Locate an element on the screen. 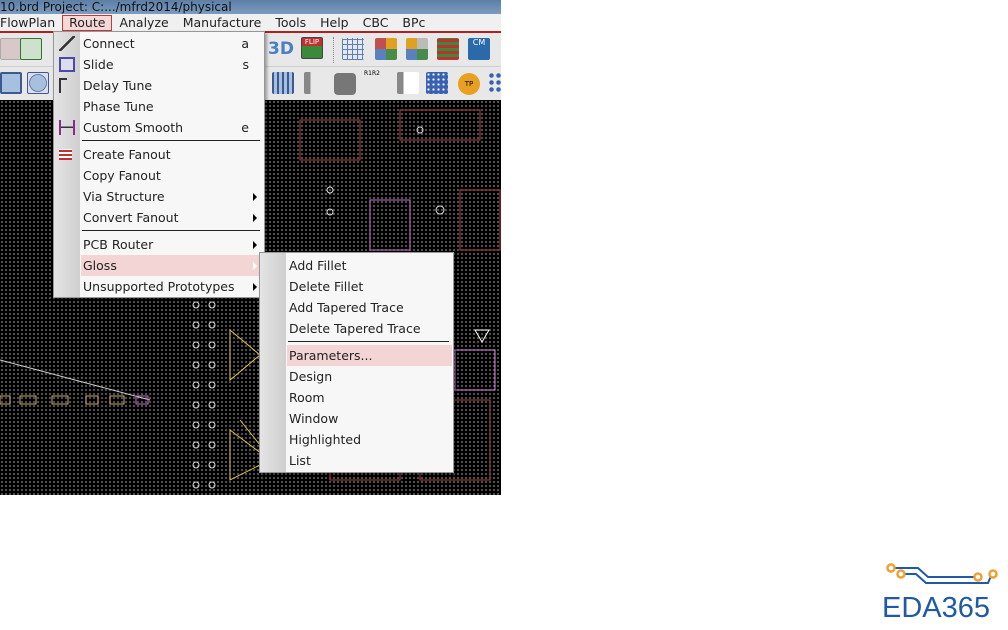 The image size is (1008, 630). menu-item-slide: Slide s is located at coordinates (159, 64).